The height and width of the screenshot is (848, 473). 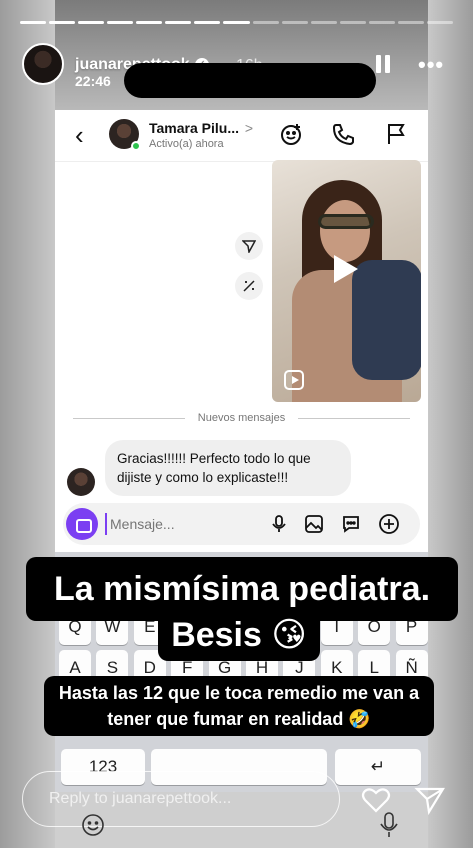 I want to click on key: ↵, so click(x=378, y=767).